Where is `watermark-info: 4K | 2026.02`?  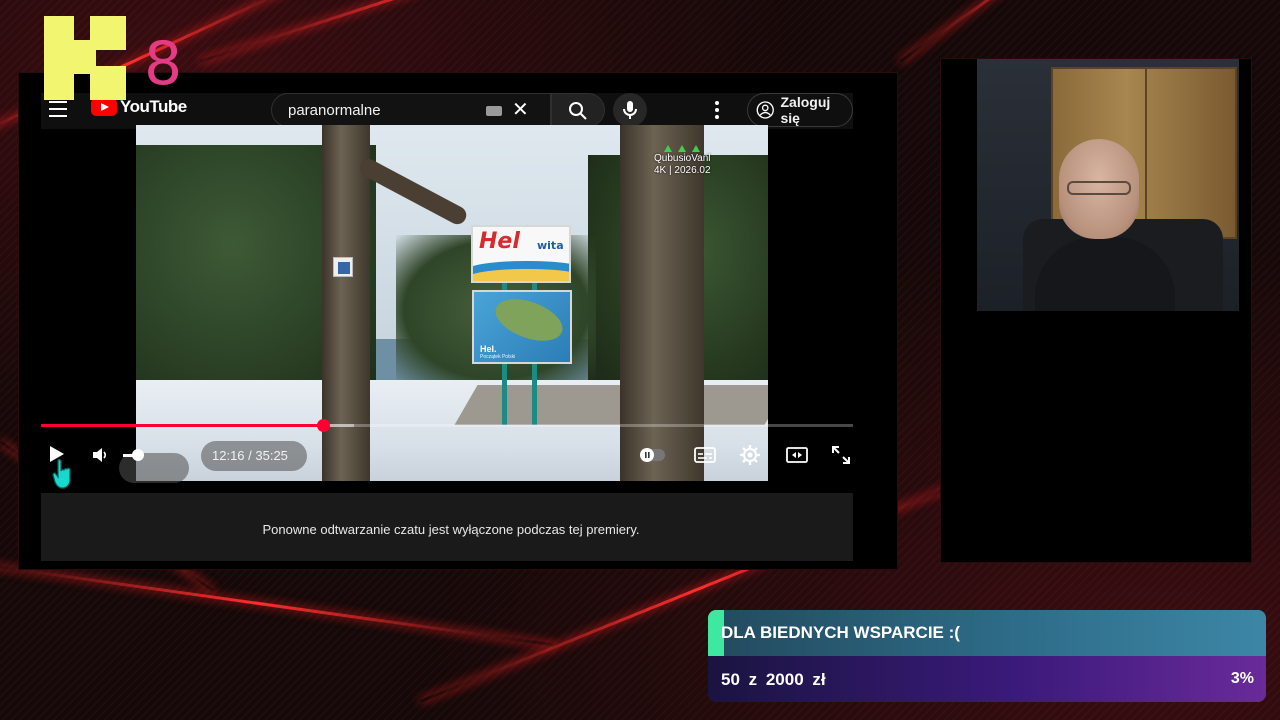
watermark-info: 4K | 2026.02 is located at coordinates (682, 170).